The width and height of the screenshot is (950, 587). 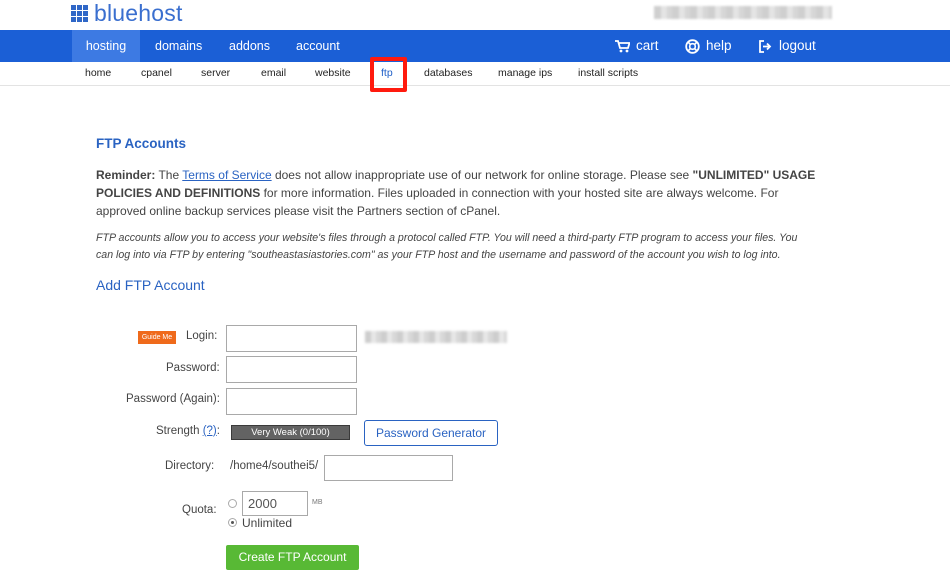 I want to click on quota-input: 2000, so click(x=275, y=503).